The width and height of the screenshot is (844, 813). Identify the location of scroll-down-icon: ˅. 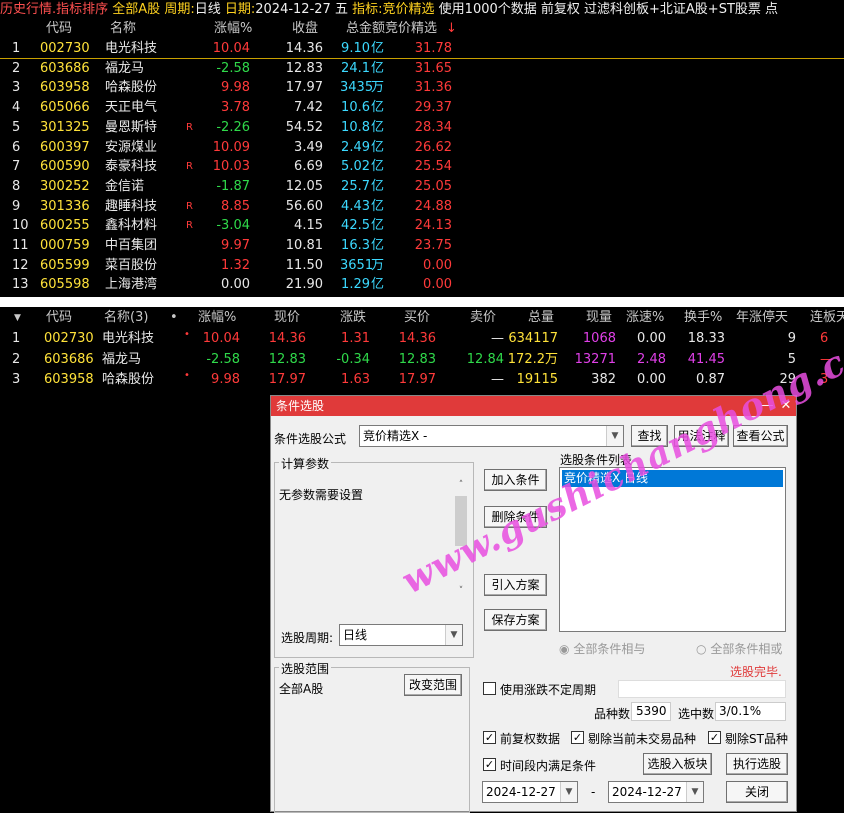
(461, 593).